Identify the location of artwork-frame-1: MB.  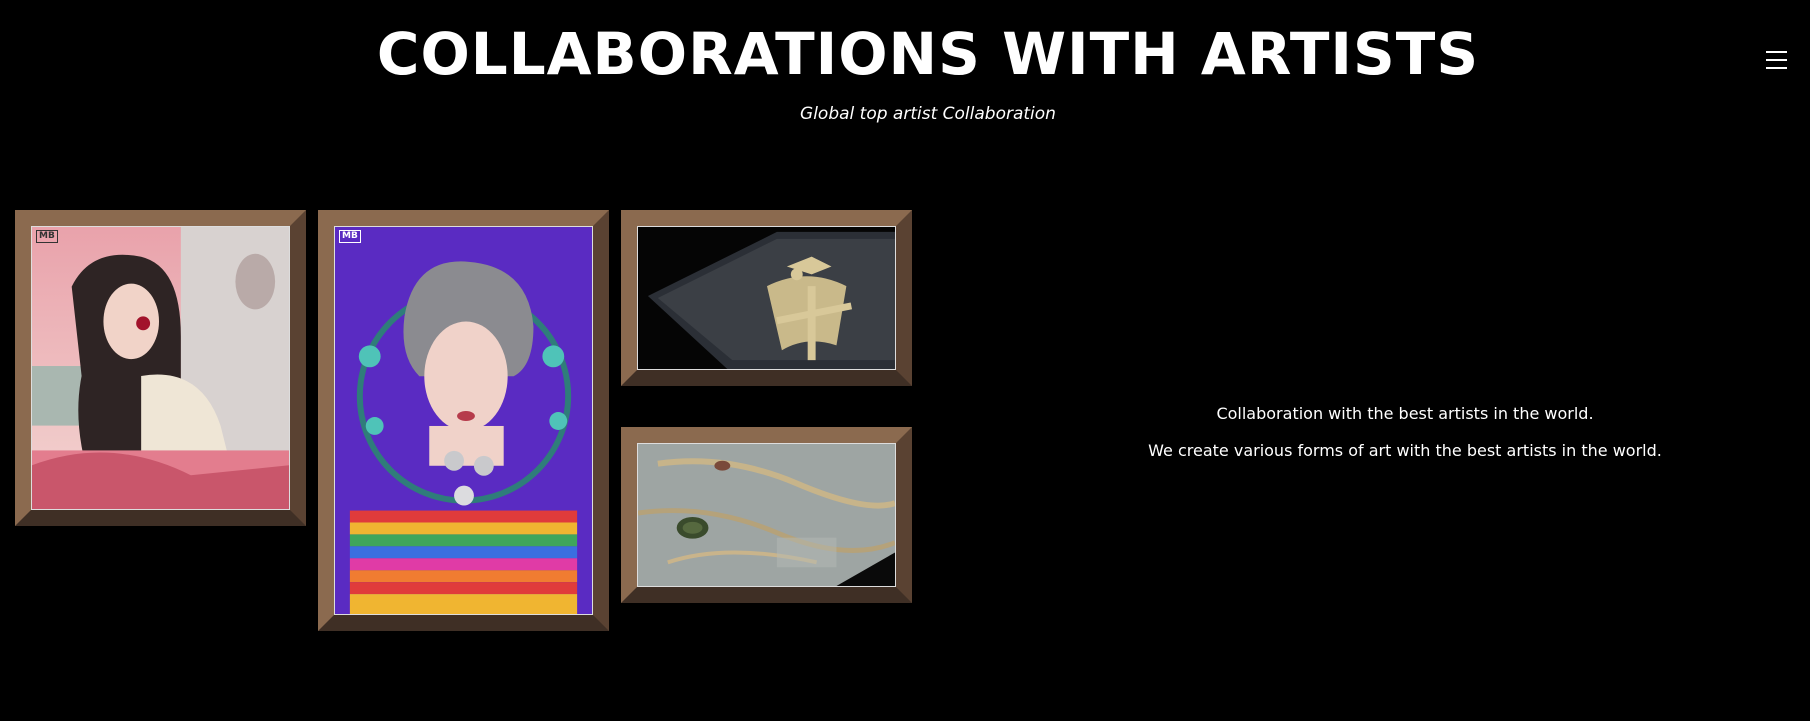
(160, 368).